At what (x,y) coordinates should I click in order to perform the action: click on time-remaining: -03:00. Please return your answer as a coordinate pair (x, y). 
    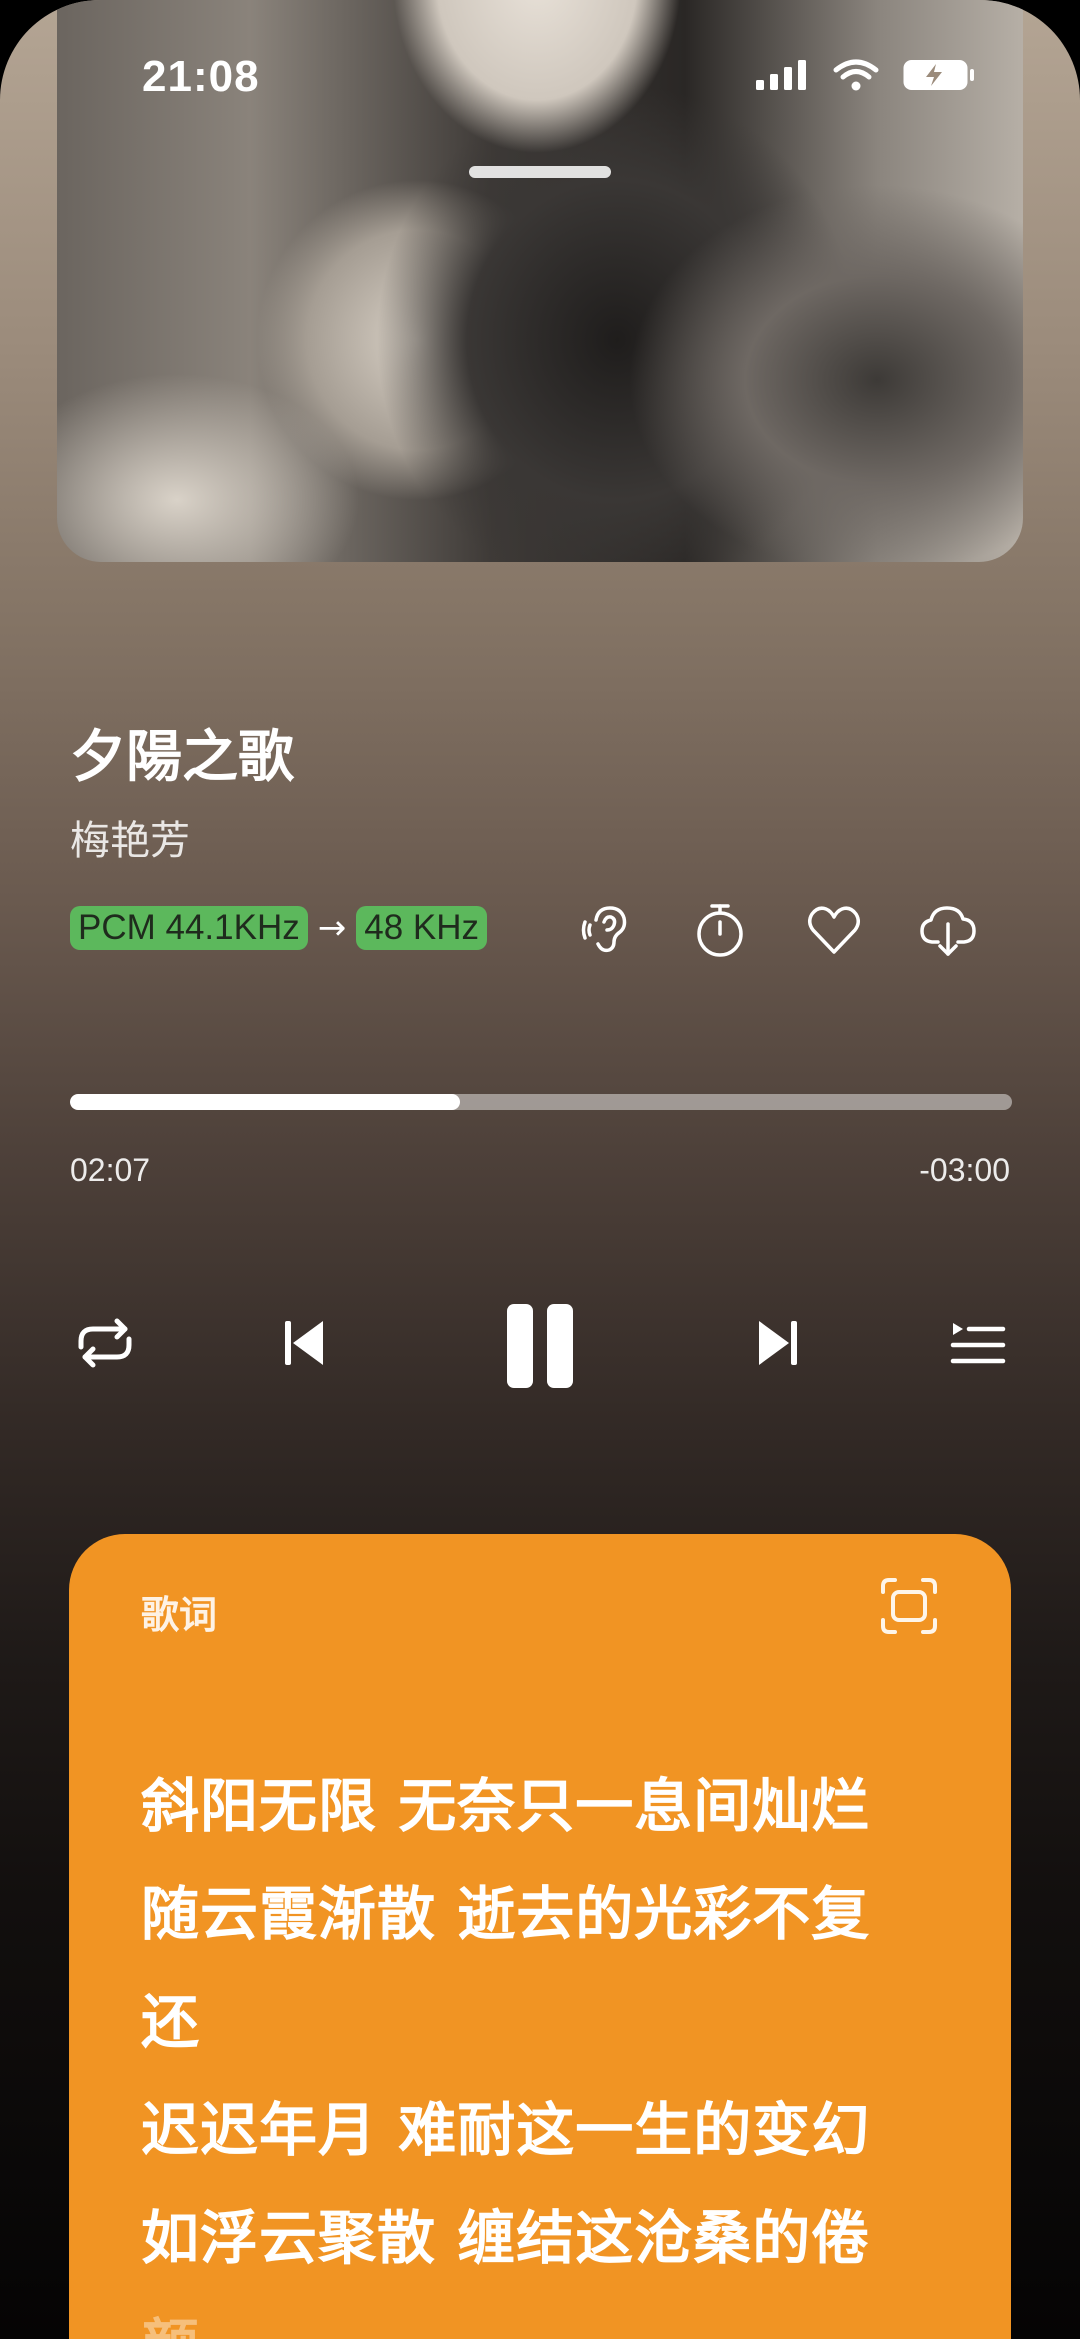
    Looking at the image, I should click on (964, 1170).